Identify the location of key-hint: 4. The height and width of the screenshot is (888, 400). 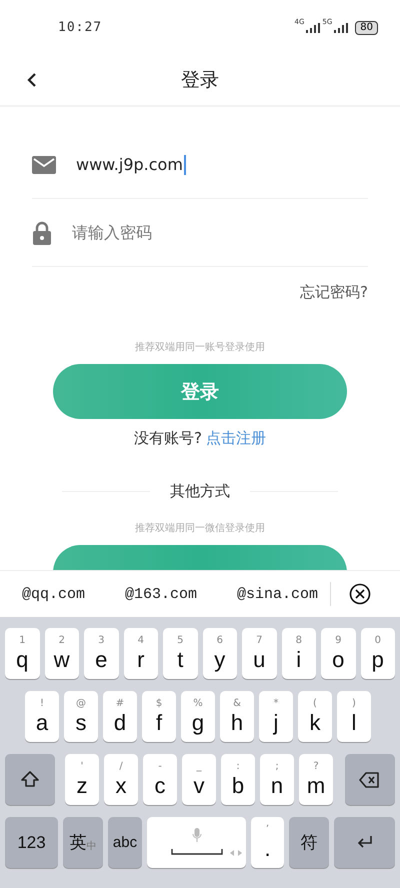
(141, 640).